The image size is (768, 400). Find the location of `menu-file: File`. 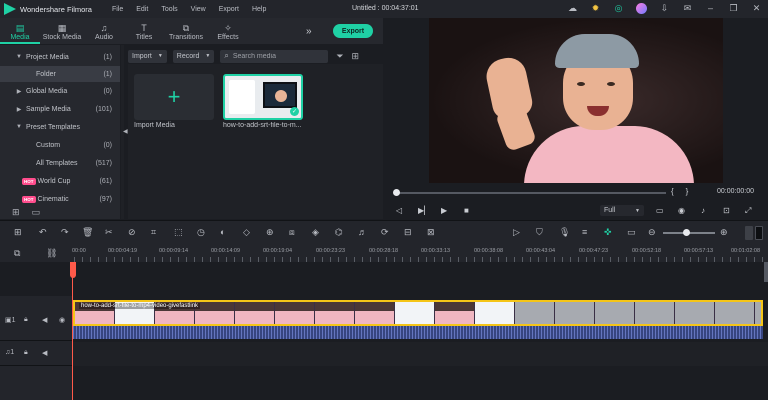

menu-file: File is located at coordinates (117, 9).